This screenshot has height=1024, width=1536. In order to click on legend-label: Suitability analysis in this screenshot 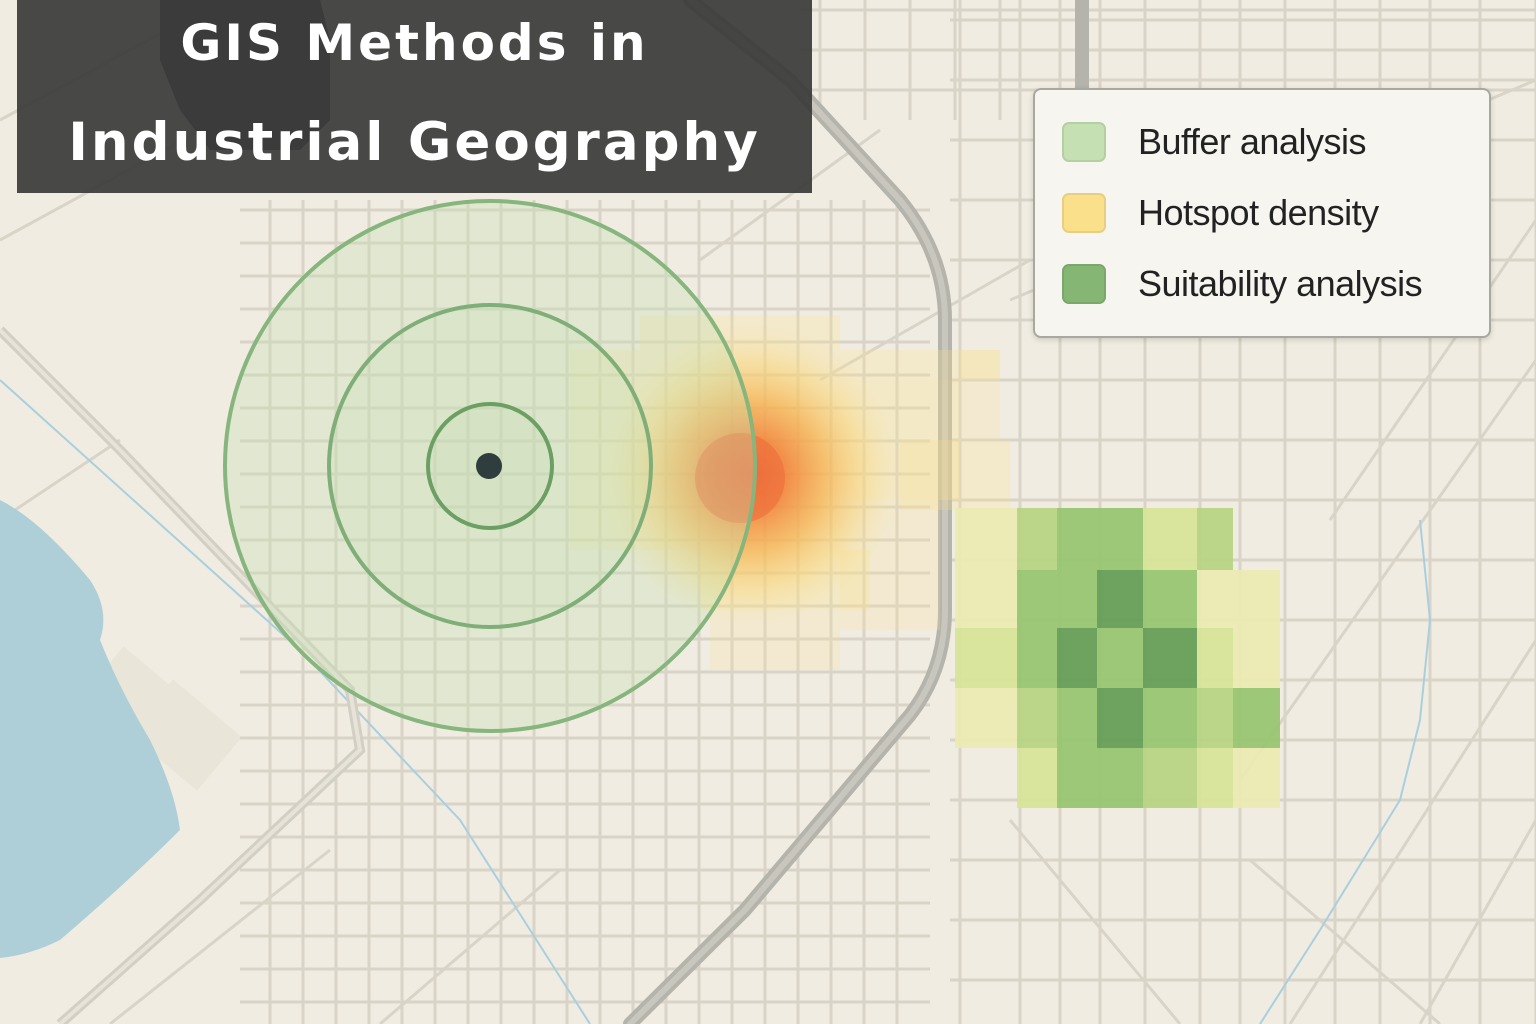, I will do `click(1280, 283)`.